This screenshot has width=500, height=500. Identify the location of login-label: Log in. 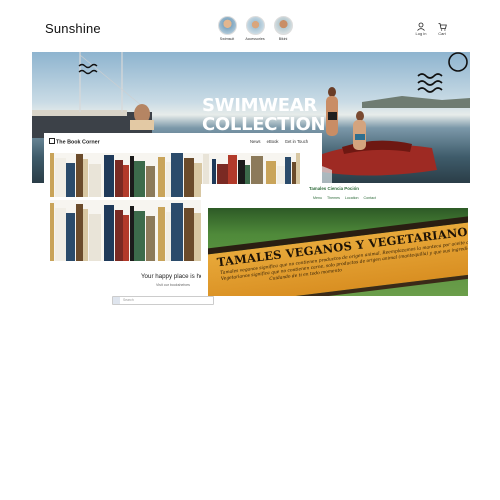
(421, 33).